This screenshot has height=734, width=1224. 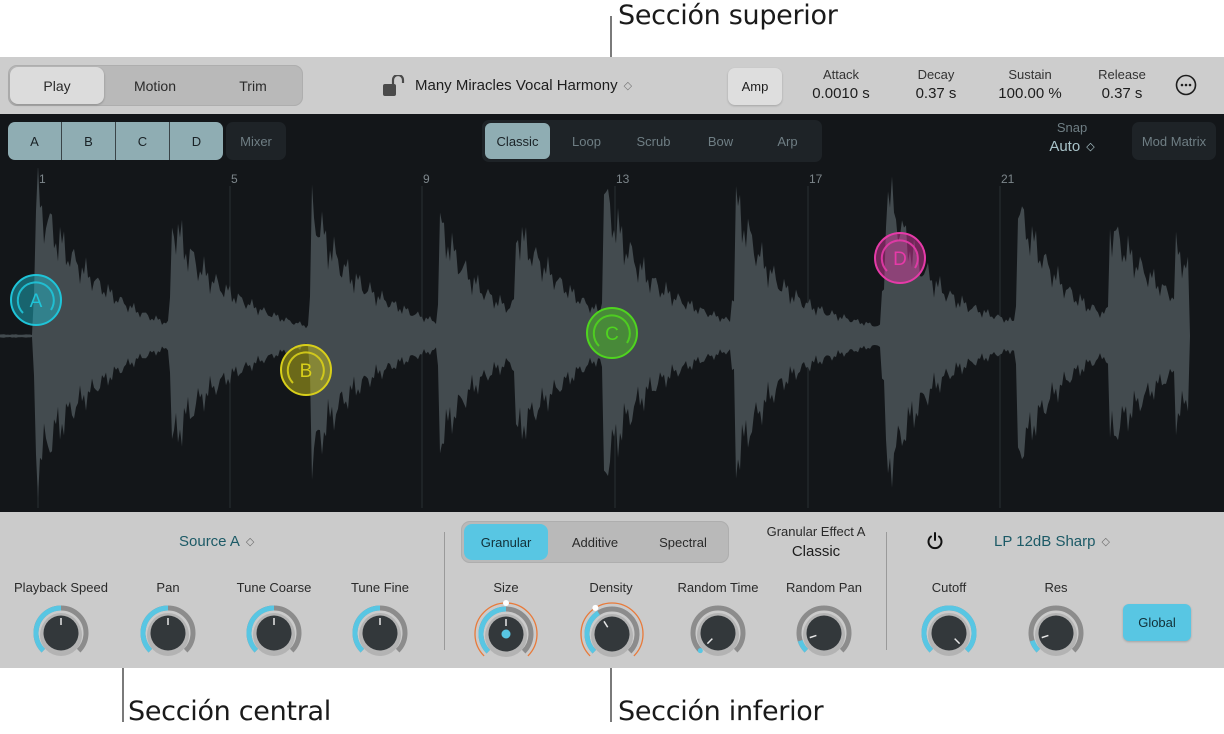 I want to click on marker-label: C, so click(x=612, y=334).